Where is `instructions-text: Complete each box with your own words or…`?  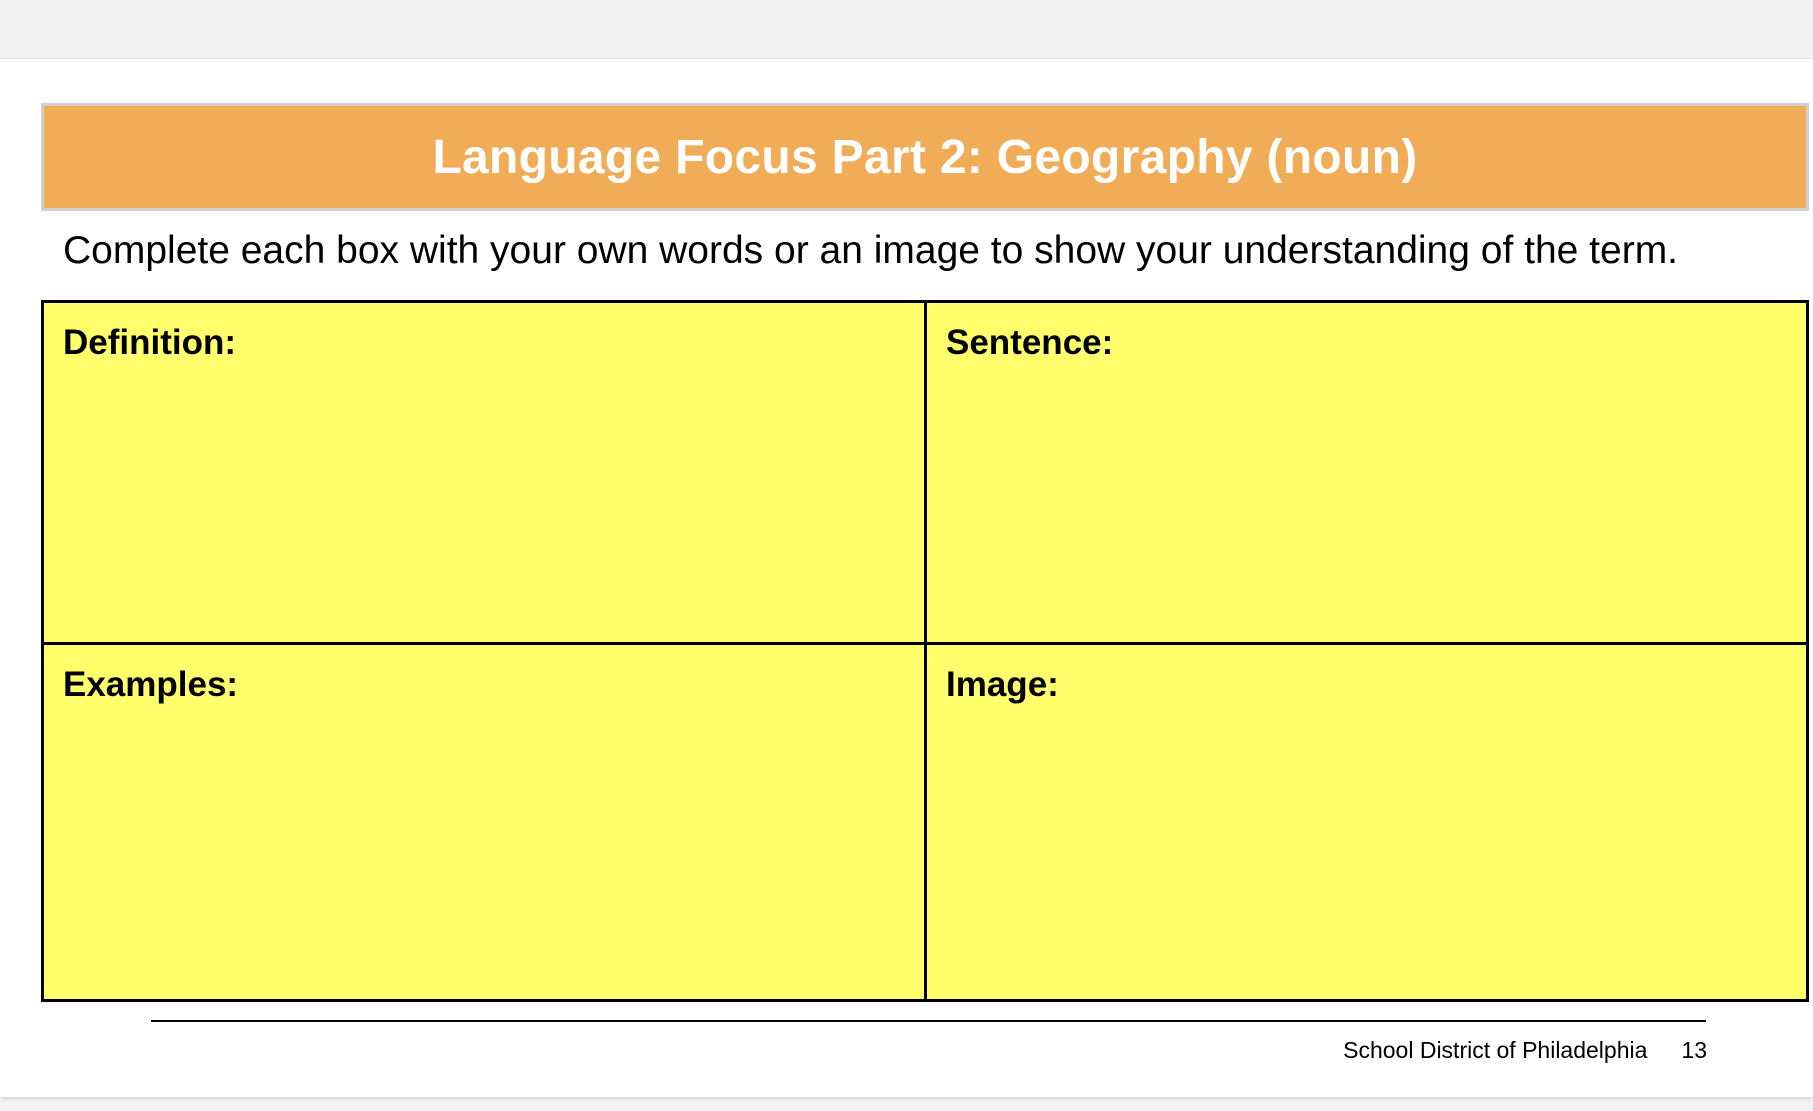
instructions-text: Complete each box with your own words or… is located at coordinates (871, 250).